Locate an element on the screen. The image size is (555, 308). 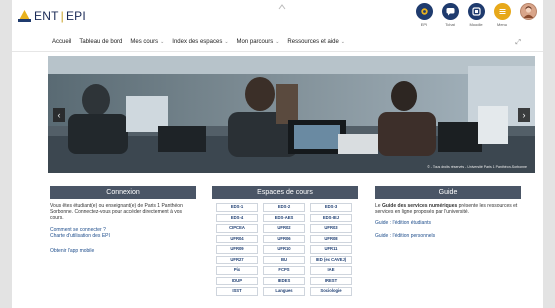
nav-item-label: Mon parcours is located at coordinates (255, 42).